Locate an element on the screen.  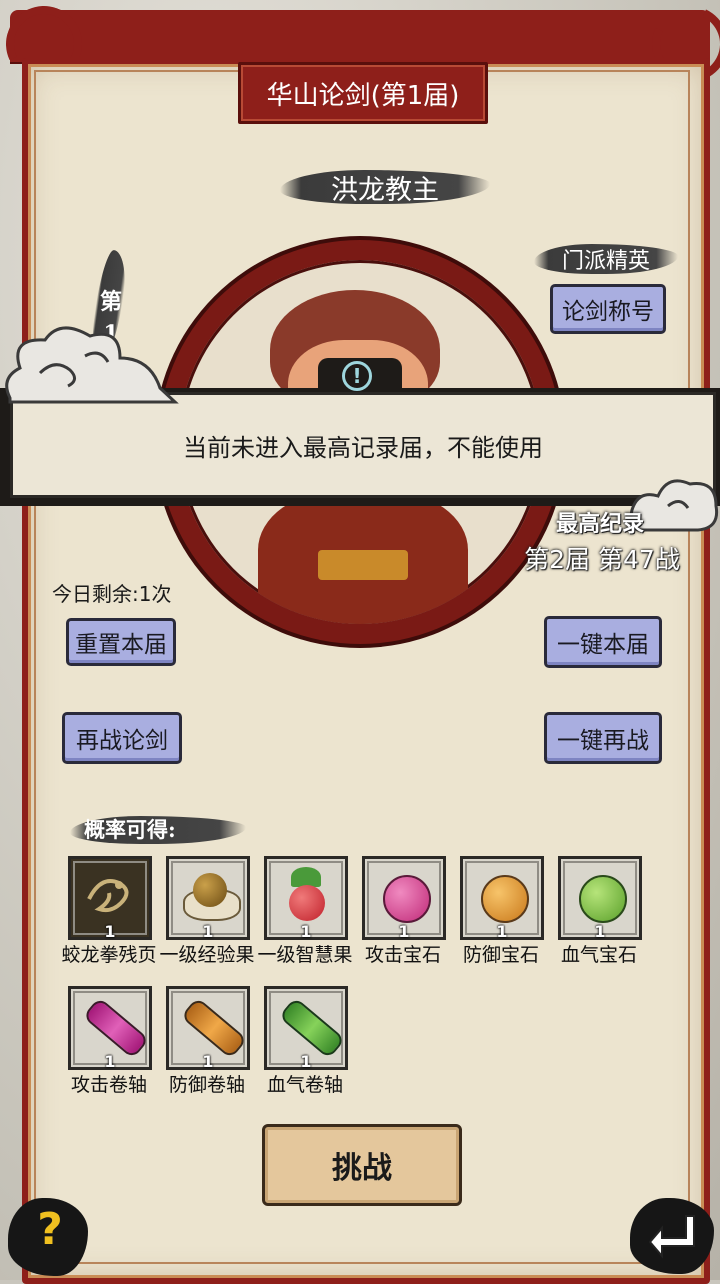
rewards-label: 概率可得: is located at coordinates (160, 828).